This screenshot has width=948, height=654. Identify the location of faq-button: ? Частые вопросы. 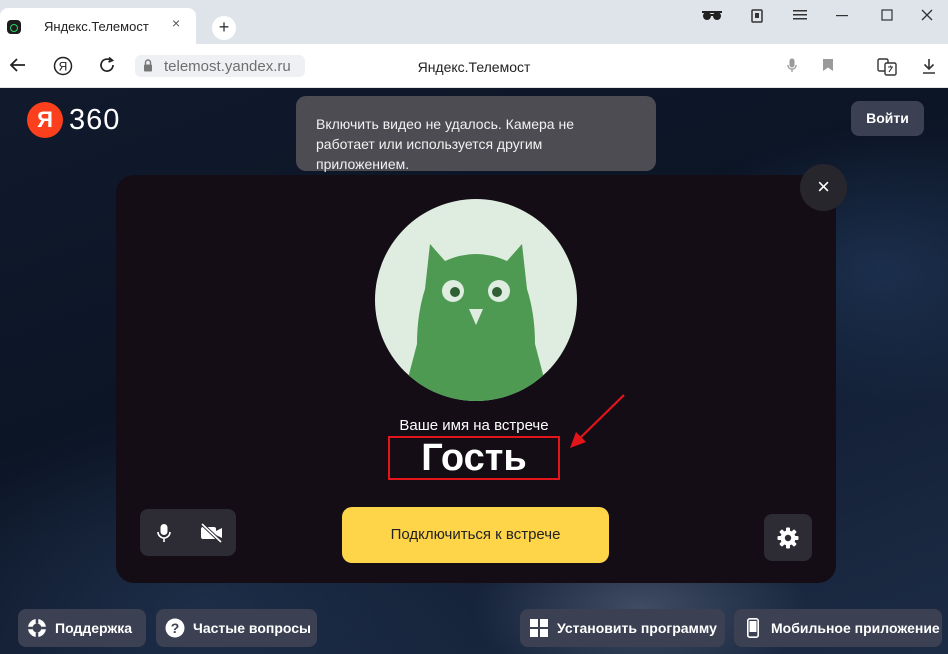
(236, 628).